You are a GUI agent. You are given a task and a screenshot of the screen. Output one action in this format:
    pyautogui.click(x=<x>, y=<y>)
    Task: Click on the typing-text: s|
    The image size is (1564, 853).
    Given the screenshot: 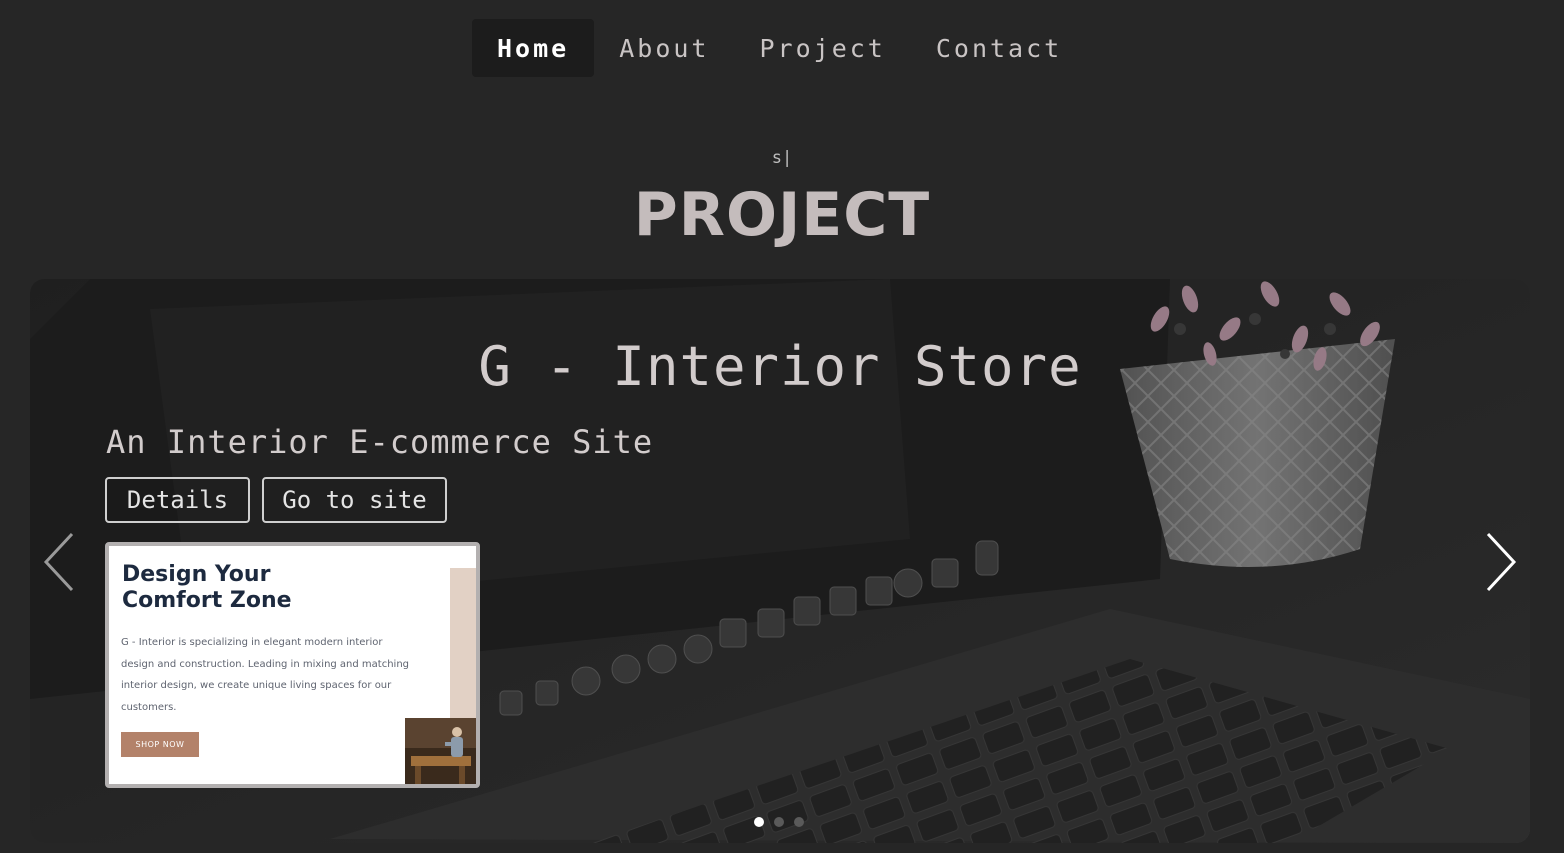 What is the action you would take?
    pyautogui.click(x=782, y=158)
    